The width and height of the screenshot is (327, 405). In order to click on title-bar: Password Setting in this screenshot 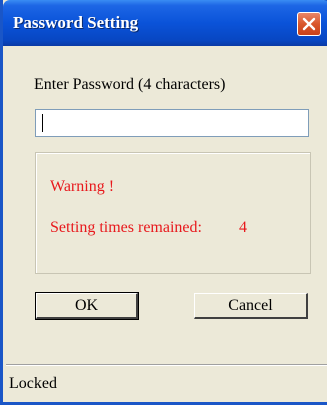, I will do `click(165, 23)`.